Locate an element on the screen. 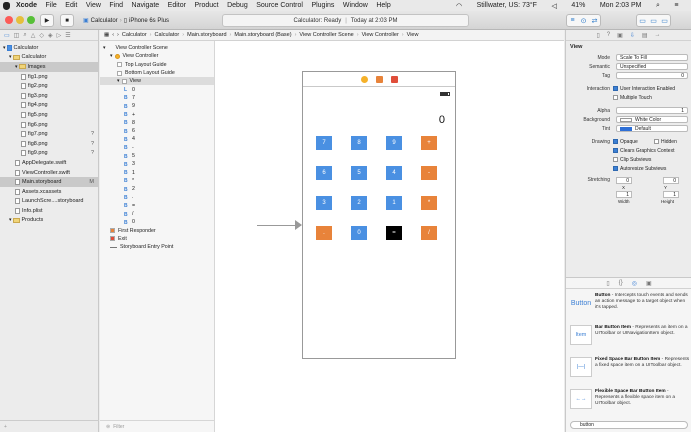 The width and height of the screenshot is (691, 432). file-row: fig9.png? is located at coordinates (49, 154).